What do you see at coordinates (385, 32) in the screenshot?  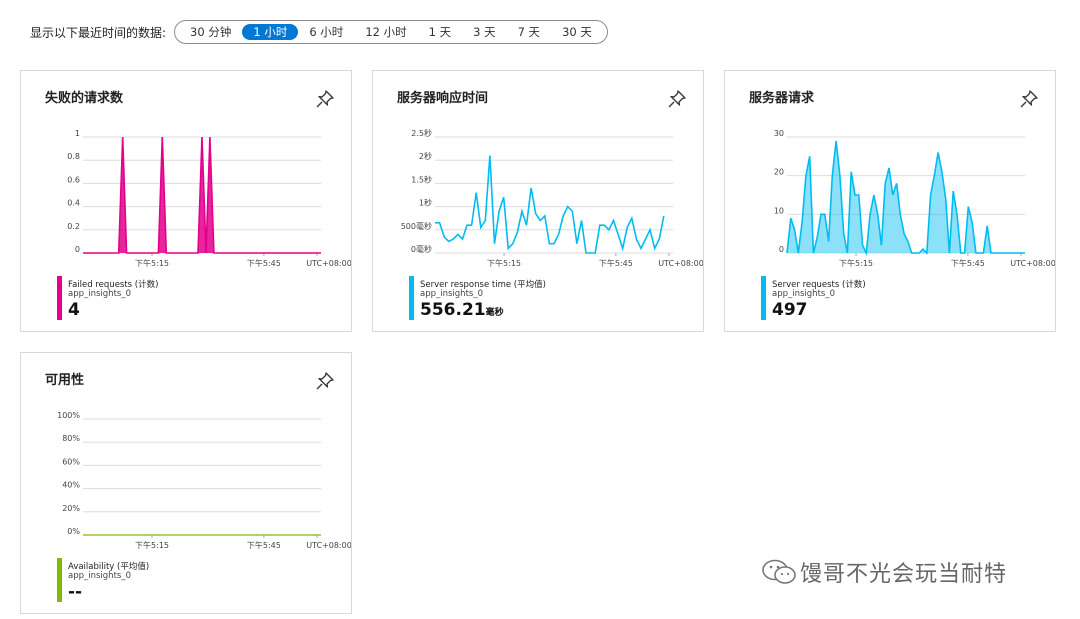 I see `range-option-12h: 12 小时` at bounding box center [385, 32].